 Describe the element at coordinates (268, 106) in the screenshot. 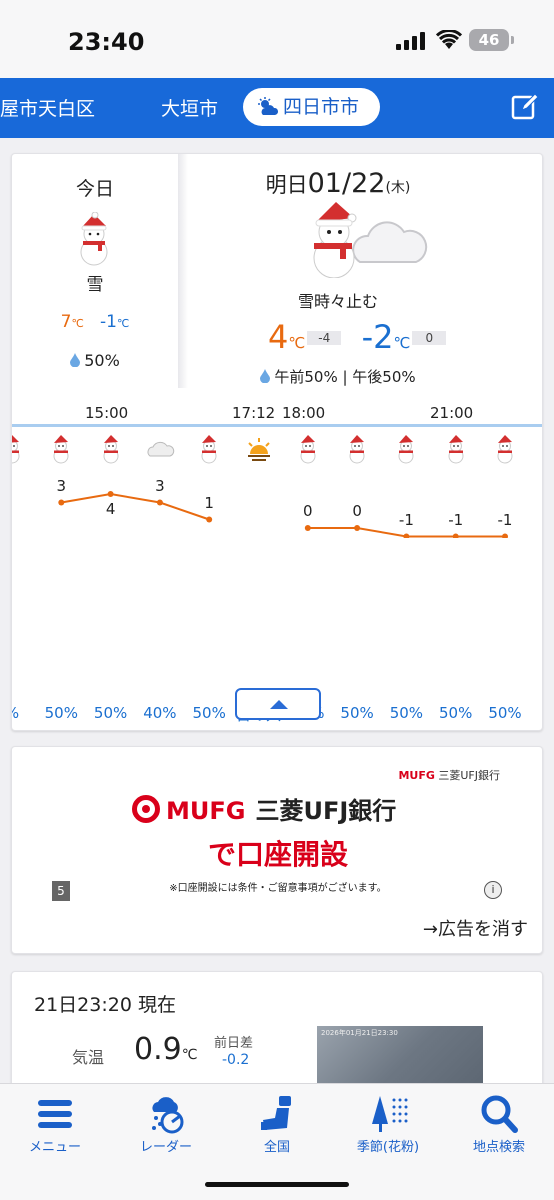

I see `partly-cloudy-icon` at that location.